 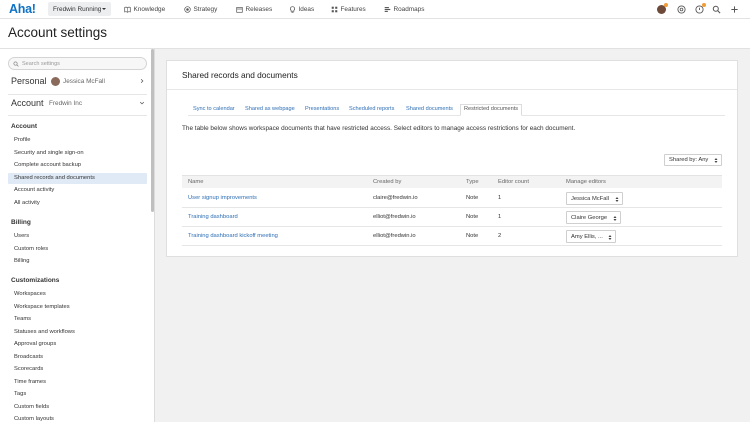 I want to click on created-by: claire@fredwin.io, so click(x=395, y=198).